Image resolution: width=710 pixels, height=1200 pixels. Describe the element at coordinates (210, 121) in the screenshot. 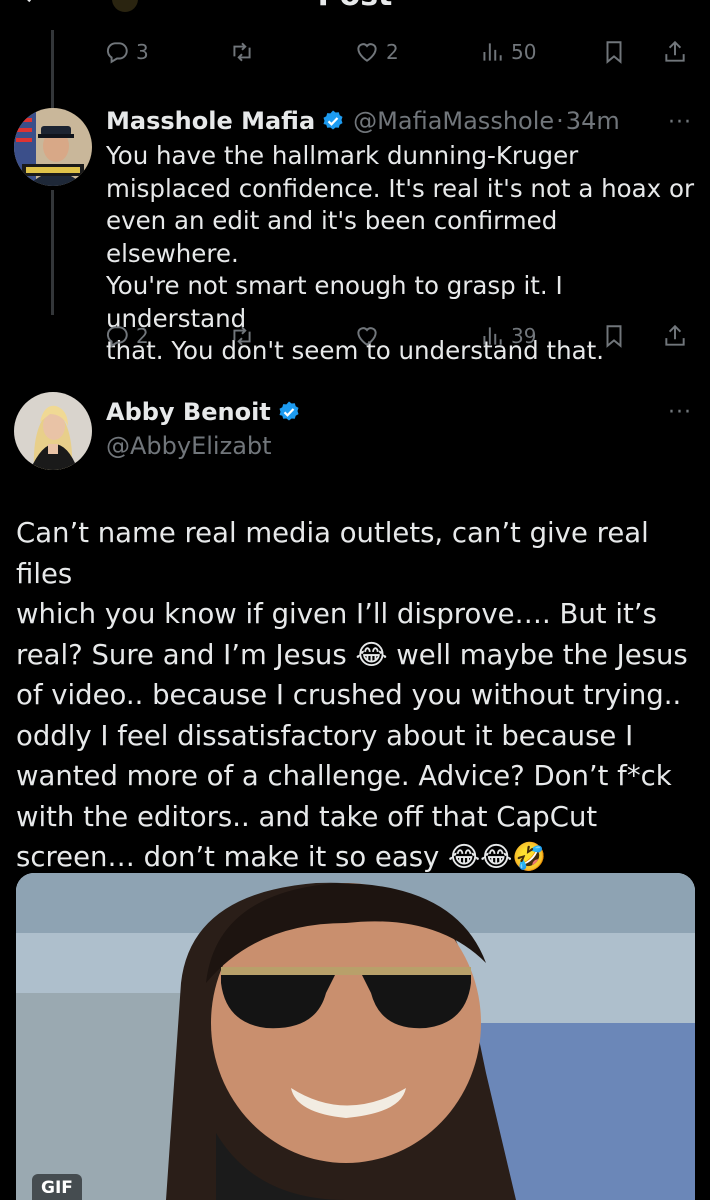

I see `author-name: Masshole Mafia` at that location.